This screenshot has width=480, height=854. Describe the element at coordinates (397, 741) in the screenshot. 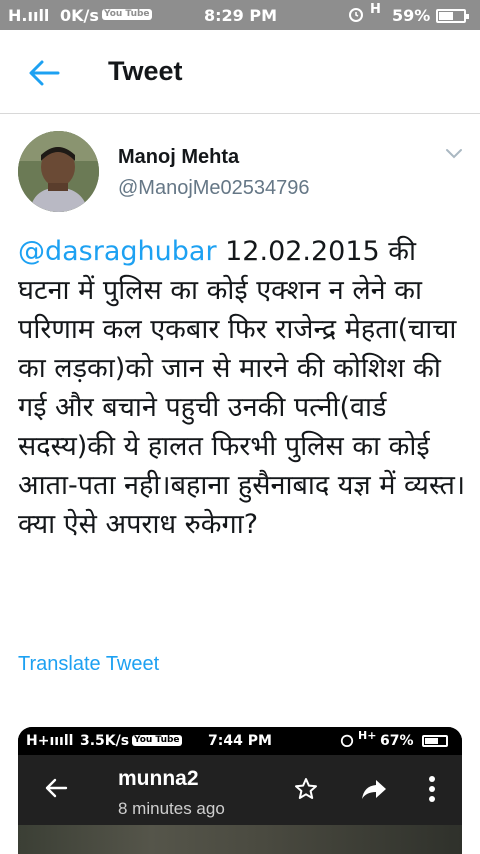

I see `media-battery-percent: 67%` at that location.